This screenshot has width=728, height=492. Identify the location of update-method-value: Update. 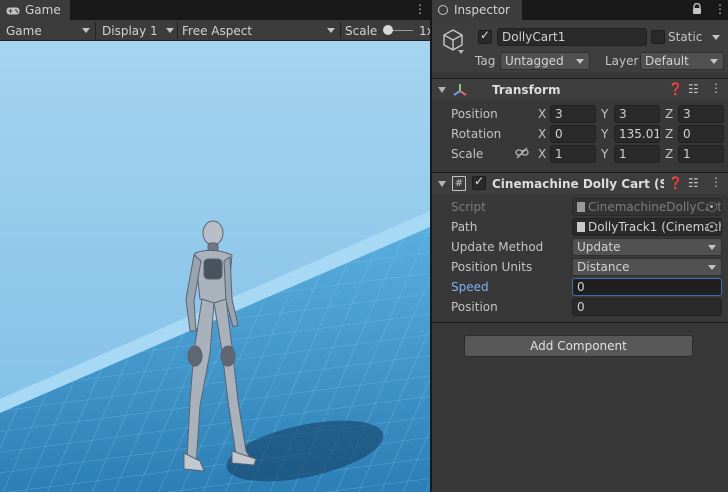
(599, 247).